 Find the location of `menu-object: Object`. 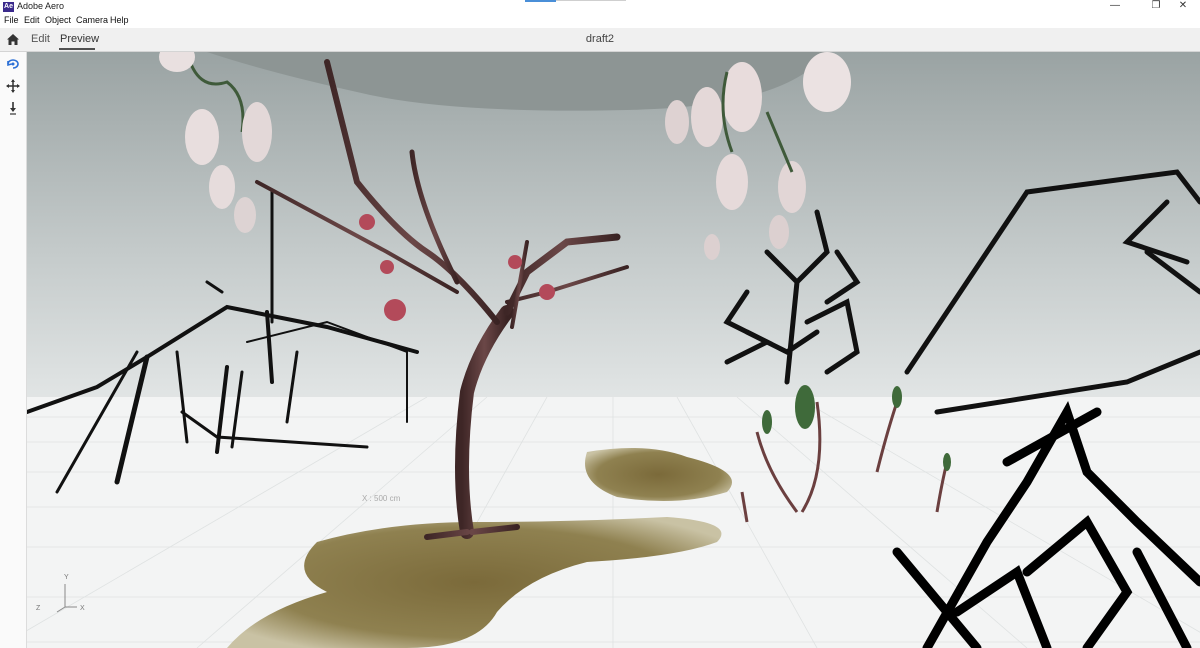

menu-object: Object is located at coordinates (58, 20).